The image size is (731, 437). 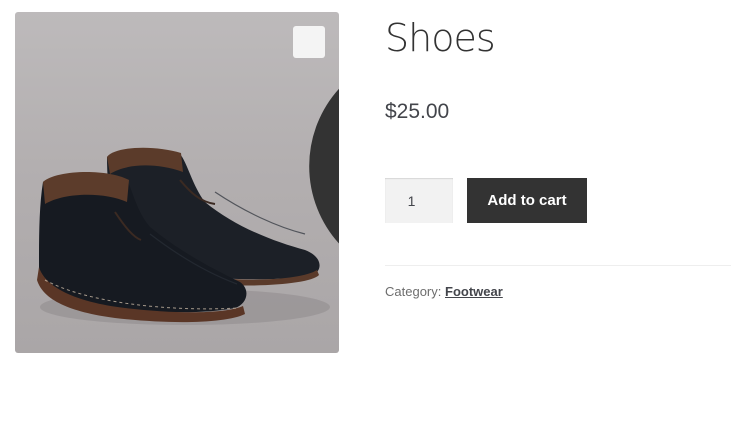 I want to click on product-meta: Category: Footwear, so click(x=444, y=292).